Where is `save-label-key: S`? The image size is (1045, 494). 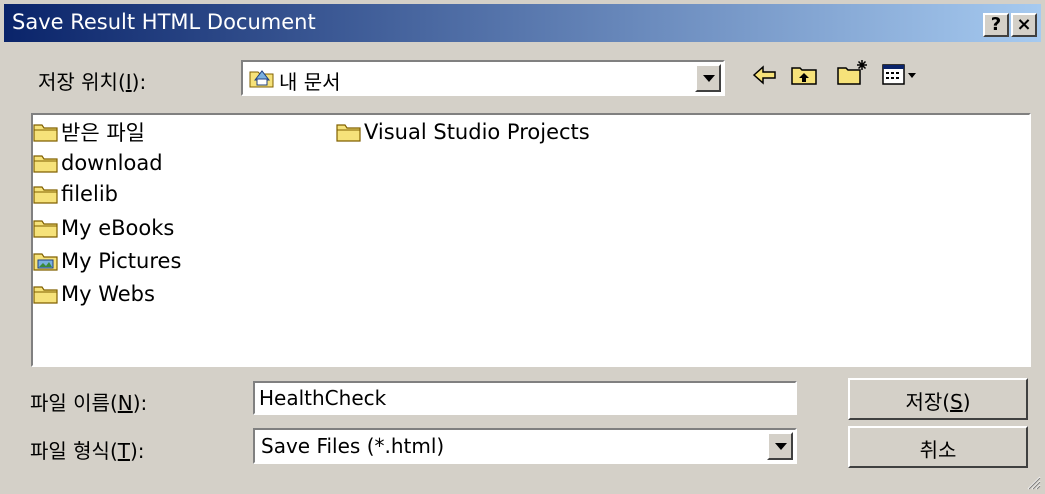
save-label-key: S is located at coordinates (956, 402).